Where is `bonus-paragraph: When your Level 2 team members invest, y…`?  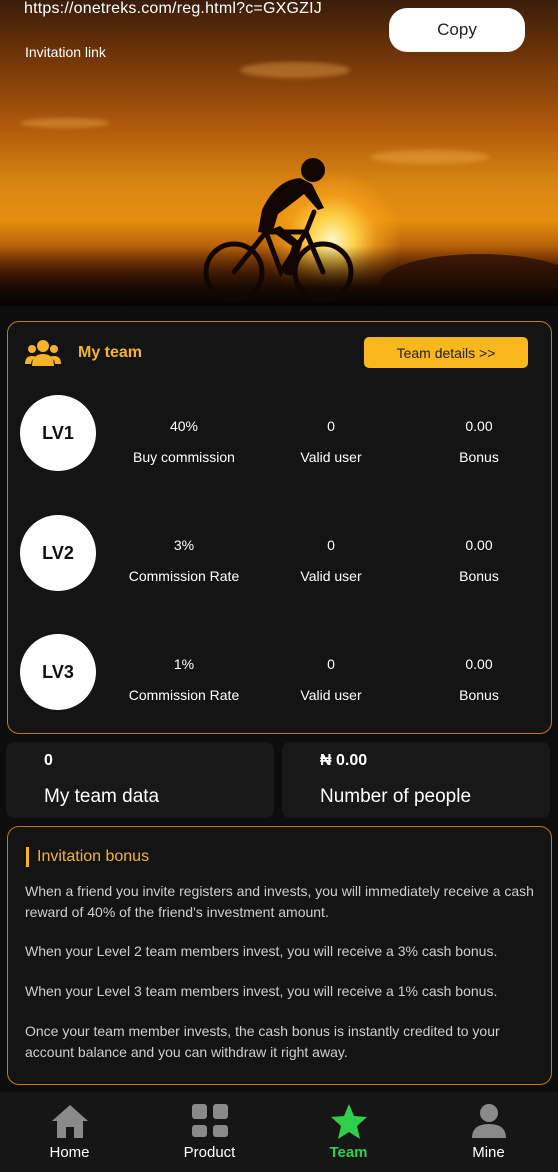
bonus-paragraph: When your Level 2 team members invest, y… is located at coordinates (261, 951).